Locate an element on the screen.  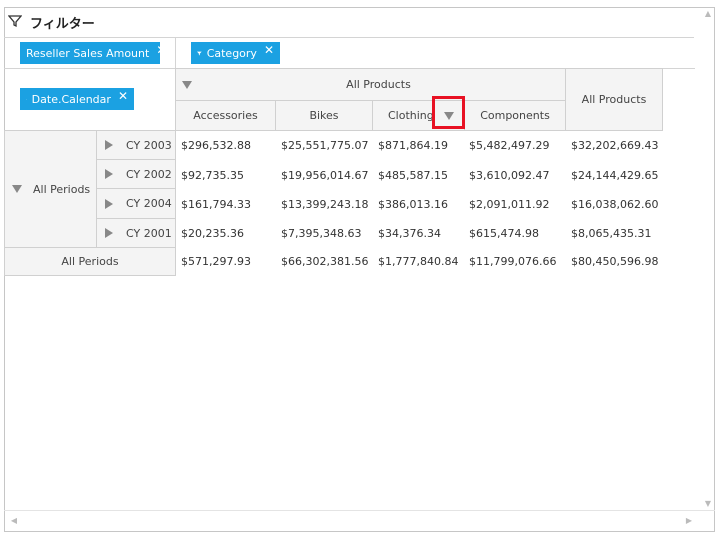
column-header-accessories: Accessories is located at coordinates (225, 115).